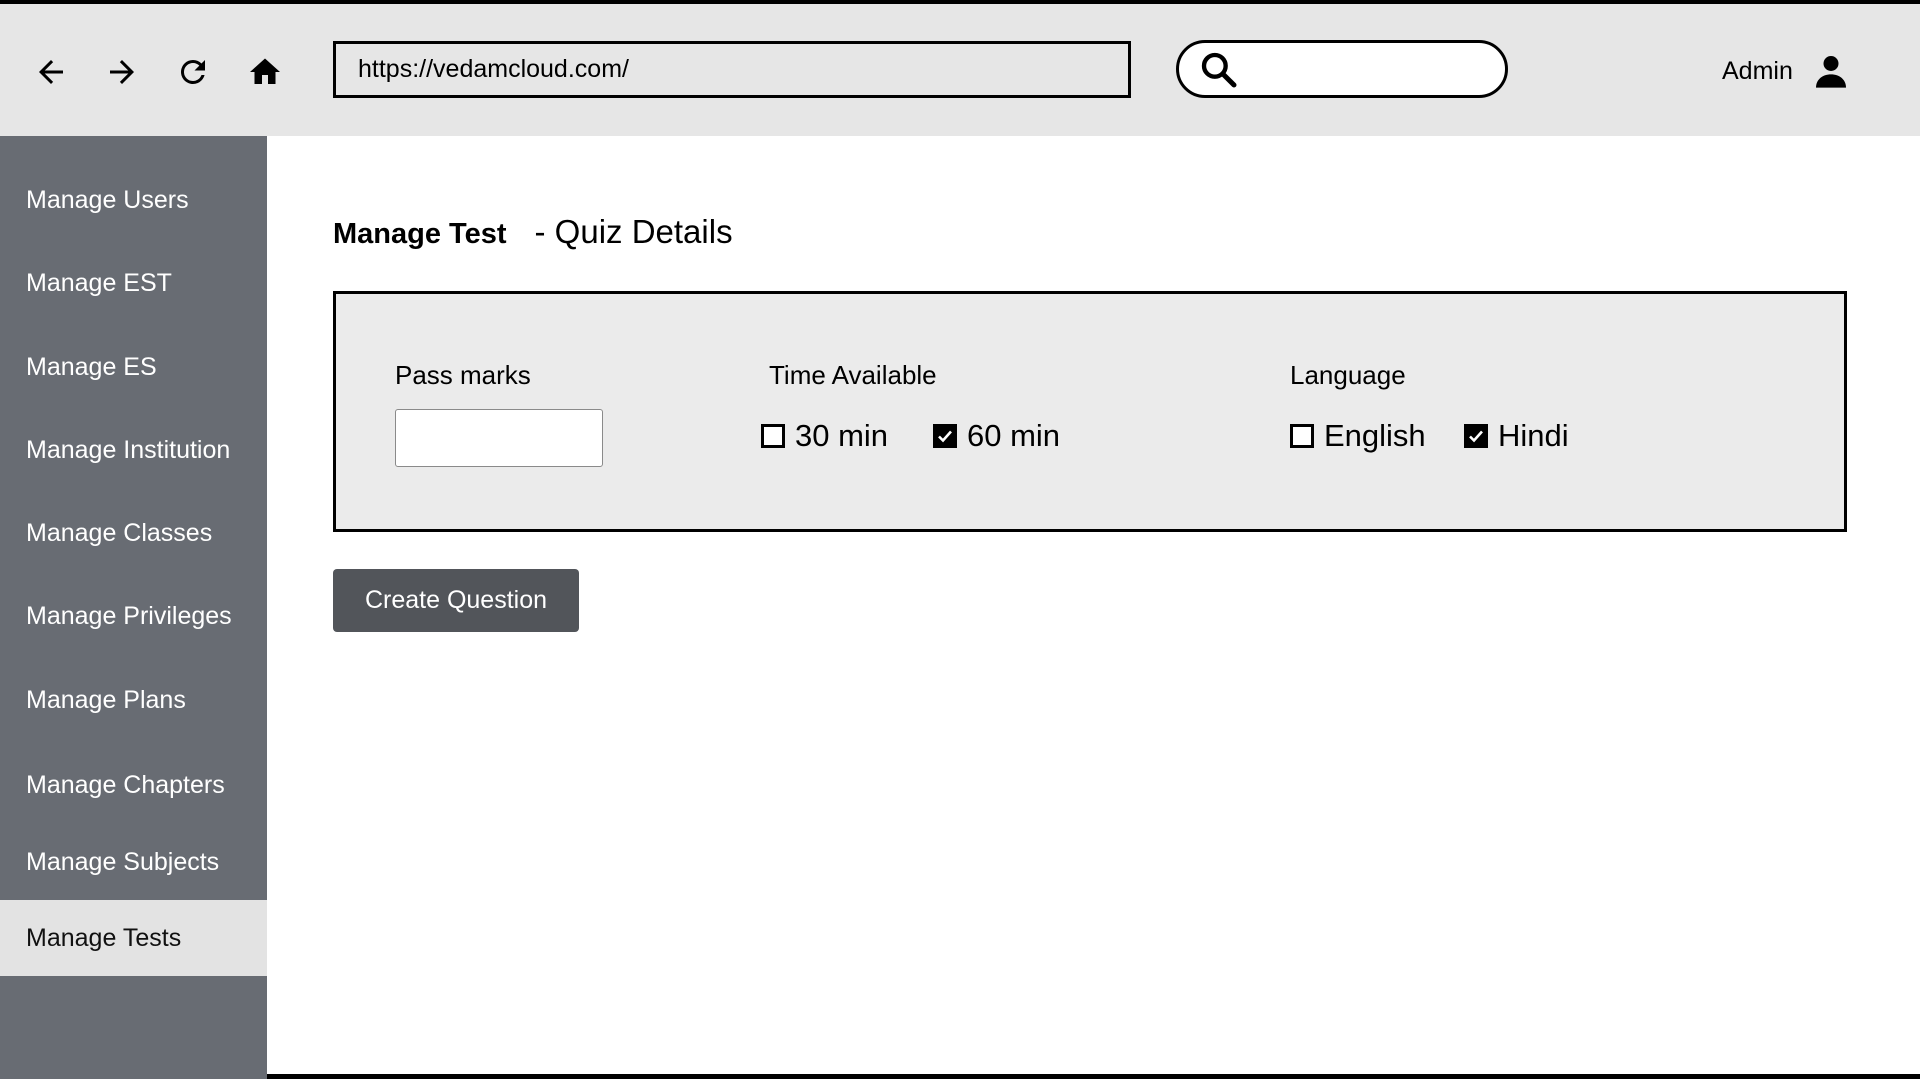 This screenshot has height=1079, width=1920. Describe the element at coordinates (1348, 375) in the screenshot. I see `language-label: Language` at that location.